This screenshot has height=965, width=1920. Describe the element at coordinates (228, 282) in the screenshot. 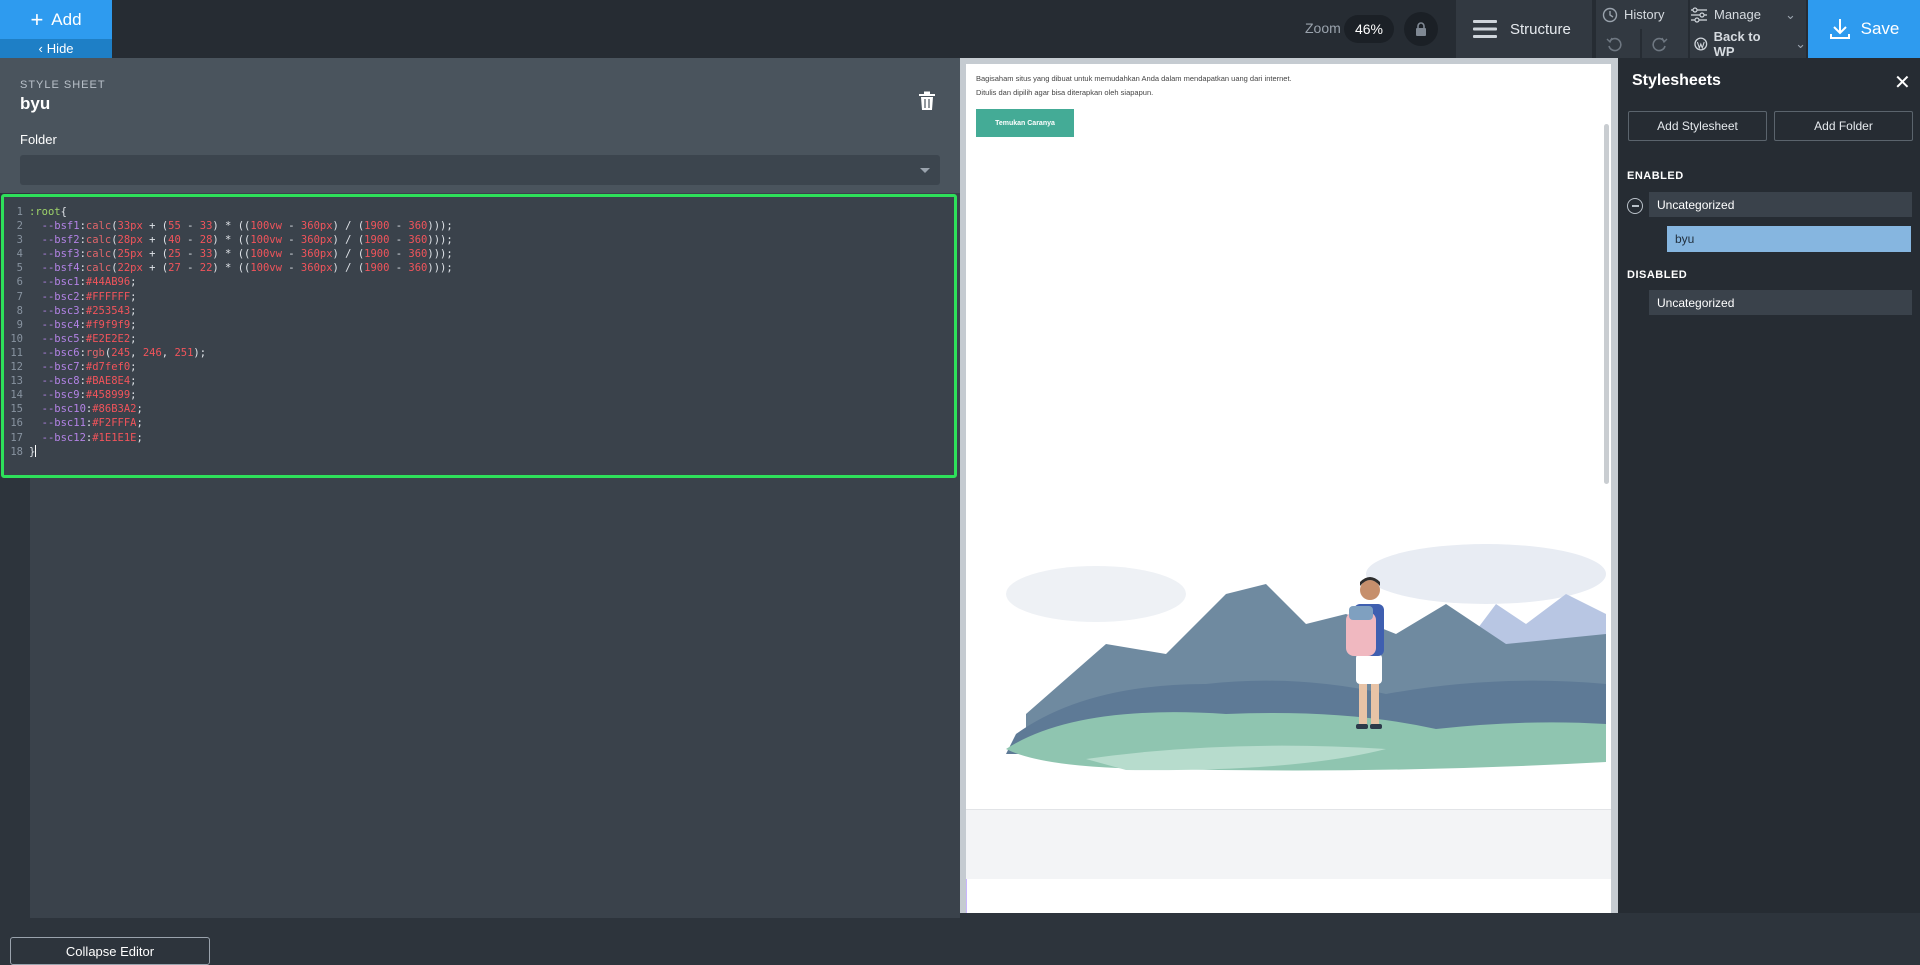

I see `code-line: 6 --bsc1: #44AB96;` at that location.